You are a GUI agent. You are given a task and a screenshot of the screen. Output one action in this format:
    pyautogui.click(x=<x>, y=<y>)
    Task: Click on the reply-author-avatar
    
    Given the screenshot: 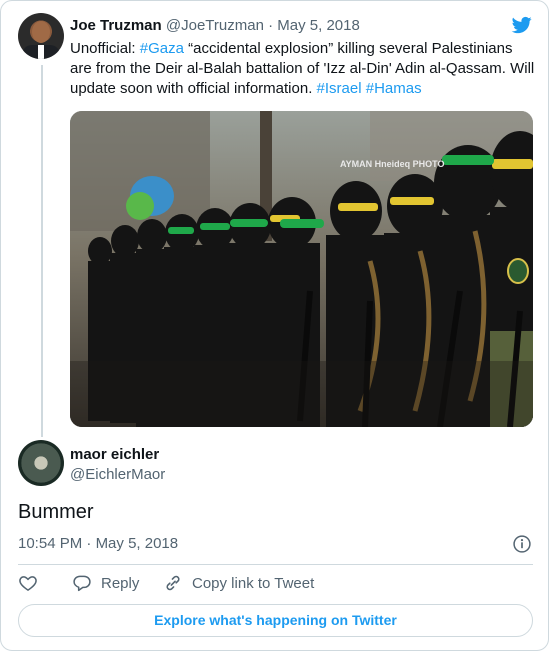 What is the action you would take?
    pyautogui.click(x=41, y=463)
    